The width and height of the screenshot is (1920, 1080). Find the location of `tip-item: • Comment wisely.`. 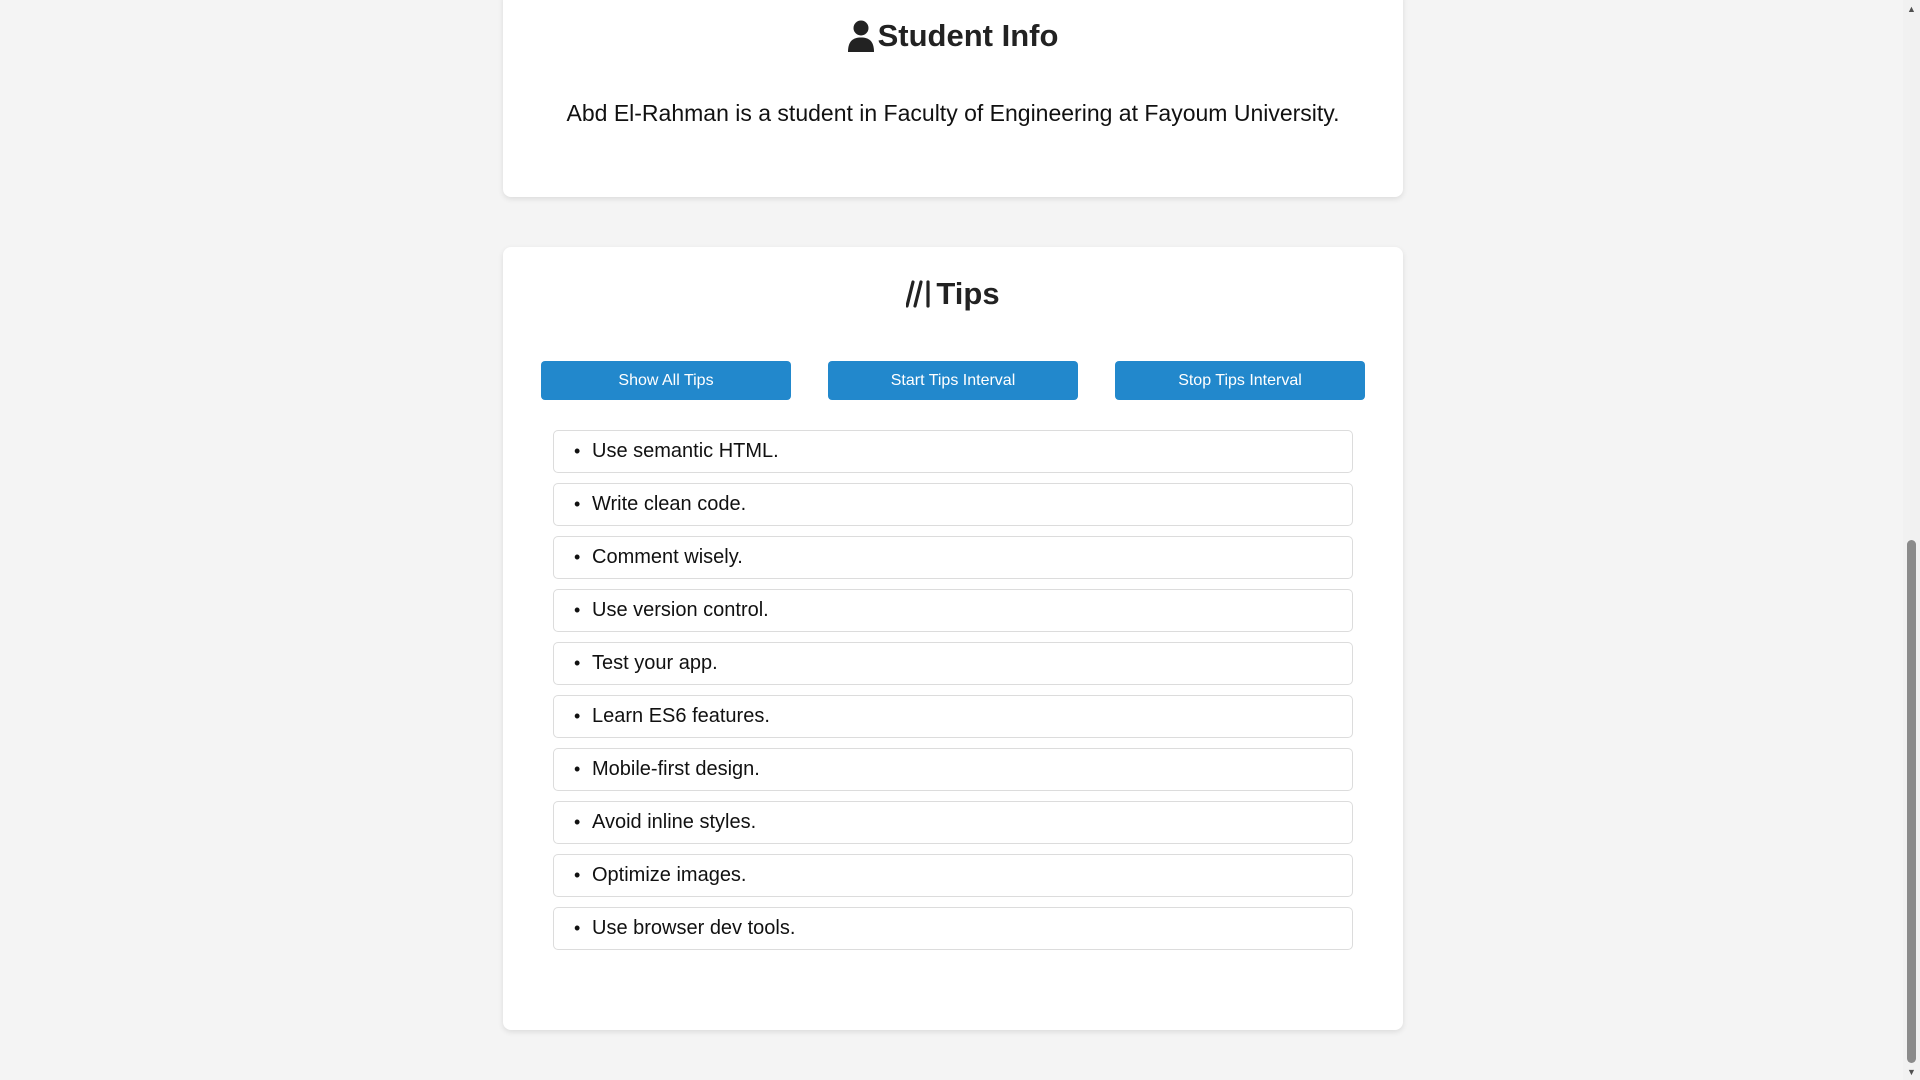

tip-item: • Comment wisely. is located at coordinates (953, 557).